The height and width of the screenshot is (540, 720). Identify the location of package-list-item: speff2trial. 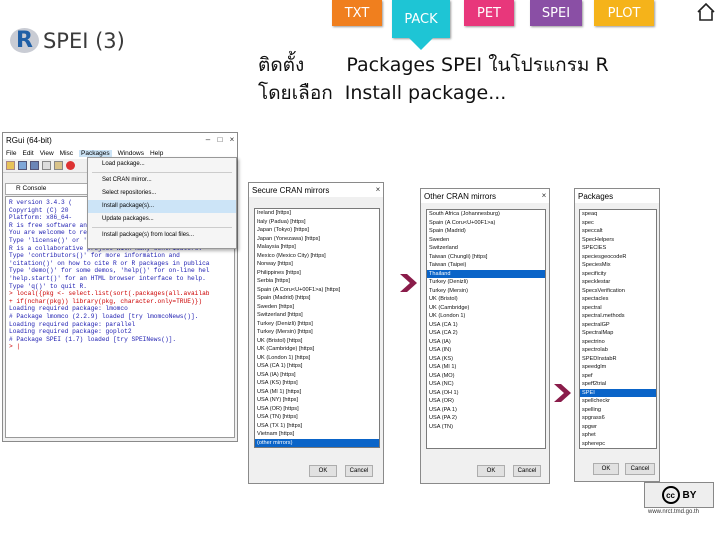
(618, 384).